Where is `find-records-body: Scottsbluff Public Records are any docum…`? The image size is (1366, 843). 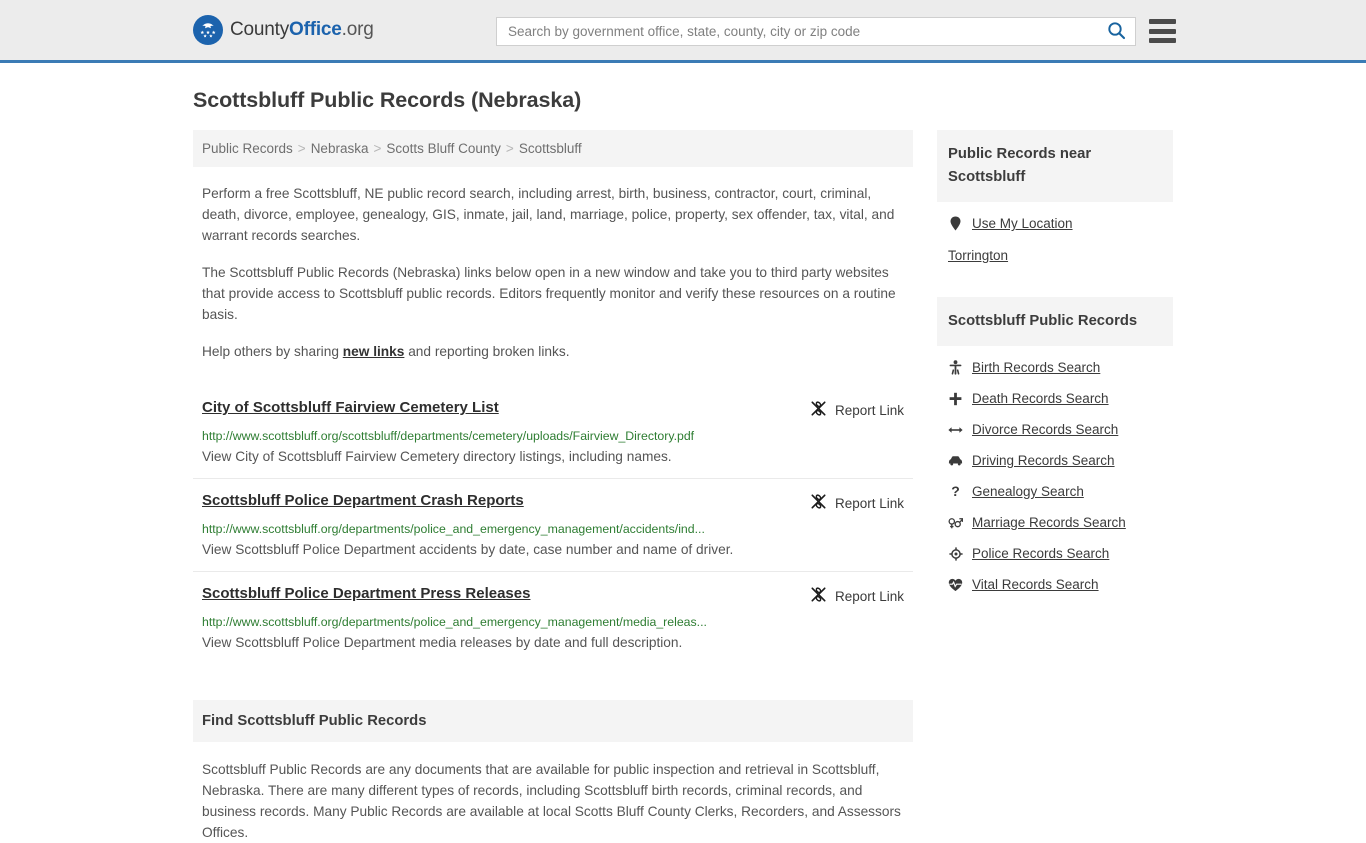 find-records-body: Scottsbluff Public Records are any docum… is located at coordinates (551, 801).